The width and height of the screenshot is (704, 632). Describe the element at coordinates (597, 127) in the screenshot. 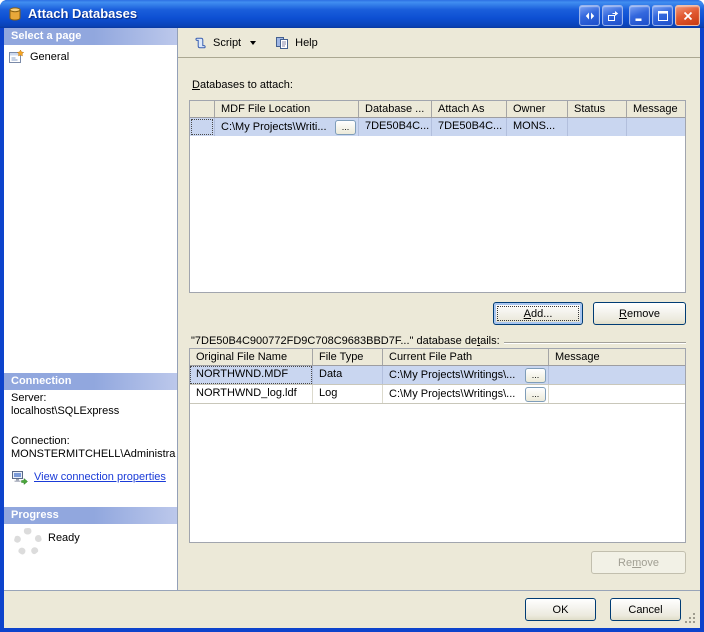

I see `status-cell` at that location.